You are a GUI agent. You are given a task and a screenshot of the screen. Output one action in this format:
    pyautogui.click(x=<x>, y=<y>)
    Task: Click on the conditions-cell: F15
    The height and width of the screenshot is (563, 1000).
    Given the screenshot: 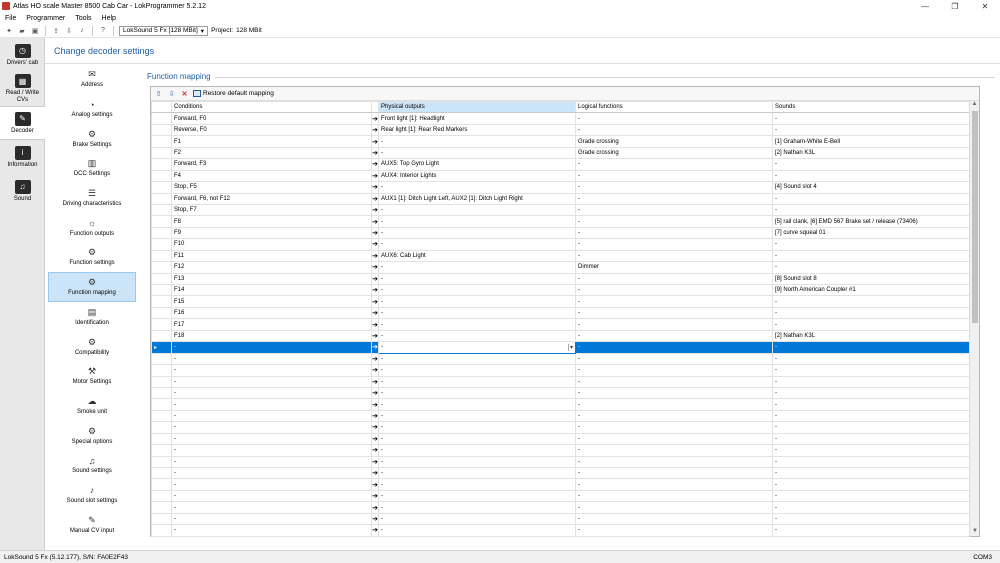 What is the action you would take?
    pyautogui.click(x=271, y=301)
    